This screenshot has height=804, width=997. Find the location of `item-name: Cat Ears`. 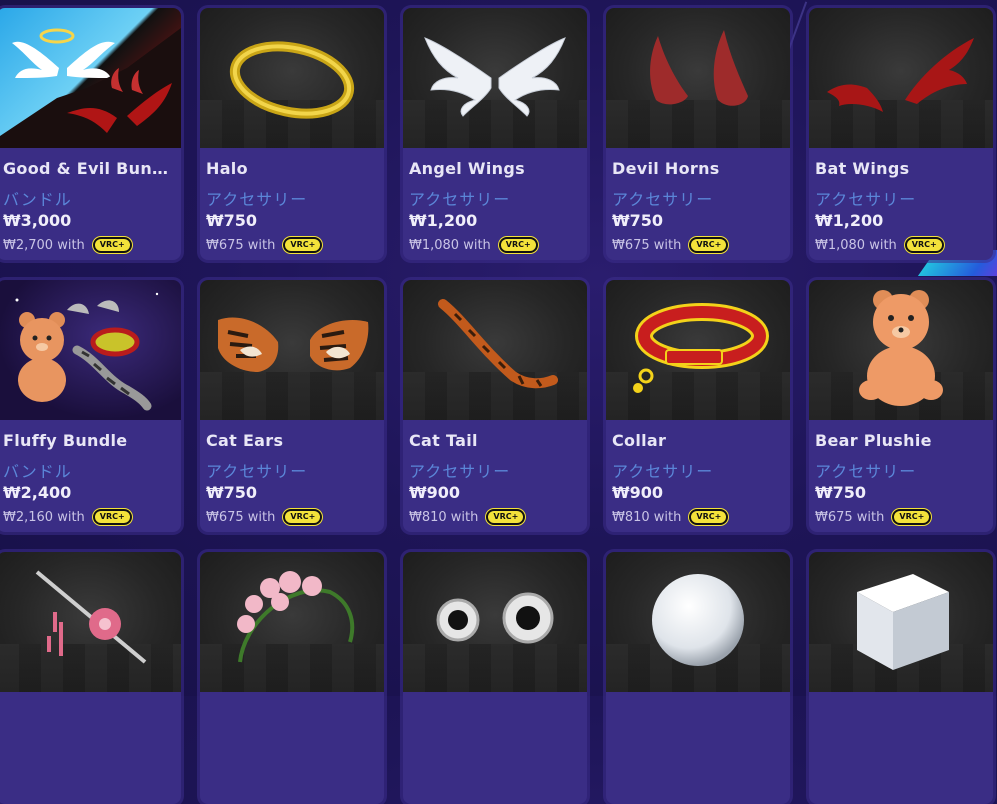

item-name: Cat Ears is located at coordinates (245, 440).